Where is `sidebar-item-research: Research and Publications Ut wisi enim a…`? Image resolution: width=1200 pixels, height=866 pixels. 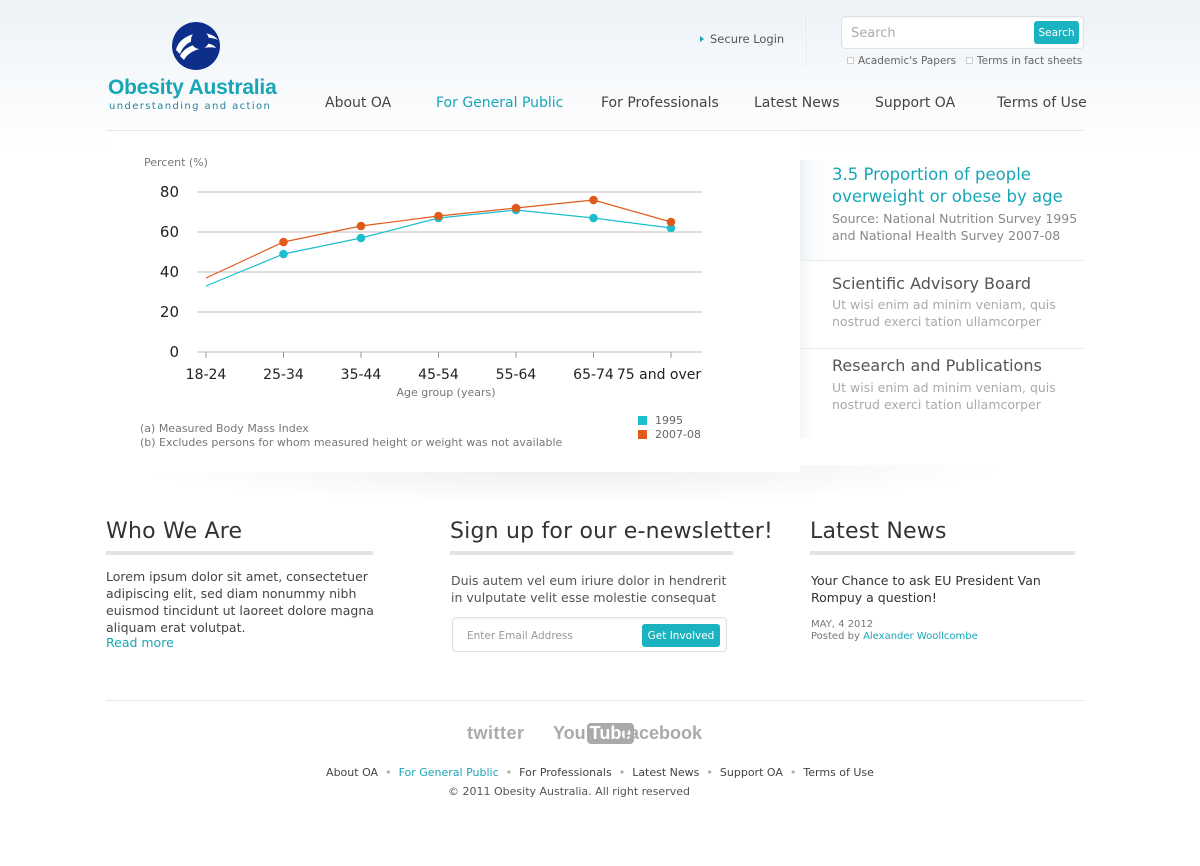 sidebar-item-research: Research and Publications Ut wisi enim a… is located at coordinates (942, 393).